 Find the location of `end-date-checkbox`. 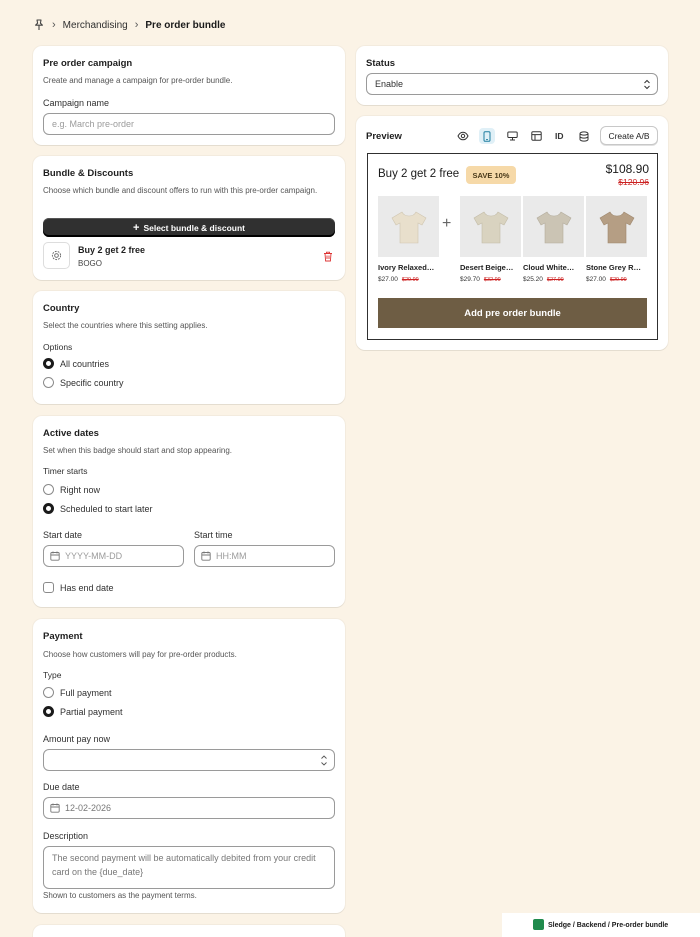

end-date-checkbox is located at coordinates (48, 587).